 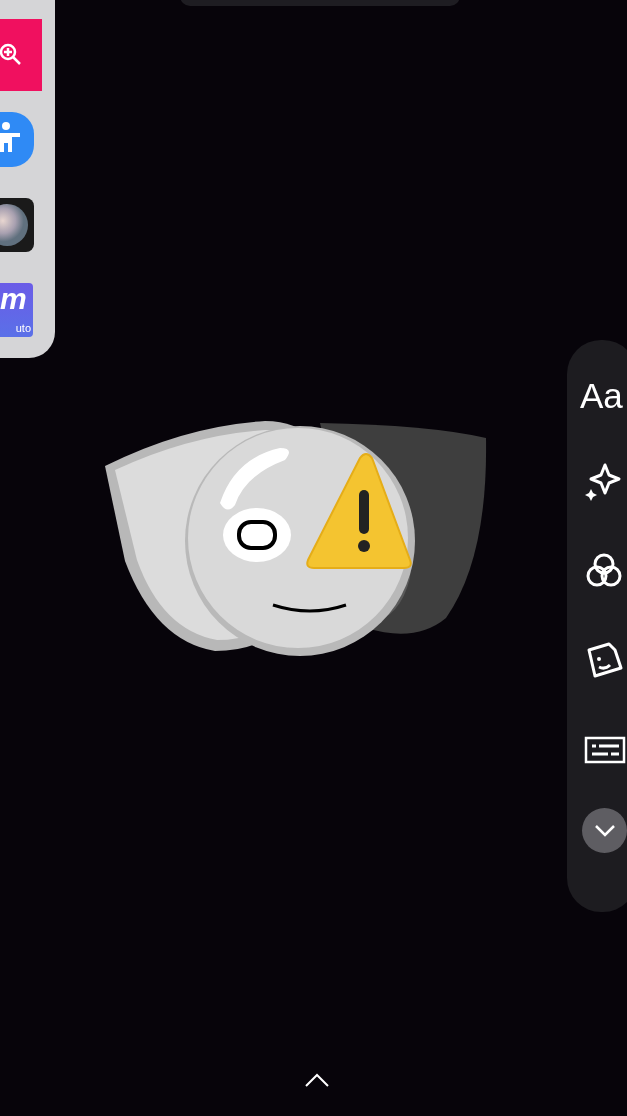 I want to click on app-logo-icon: m uto, so click(x=16, y=310).